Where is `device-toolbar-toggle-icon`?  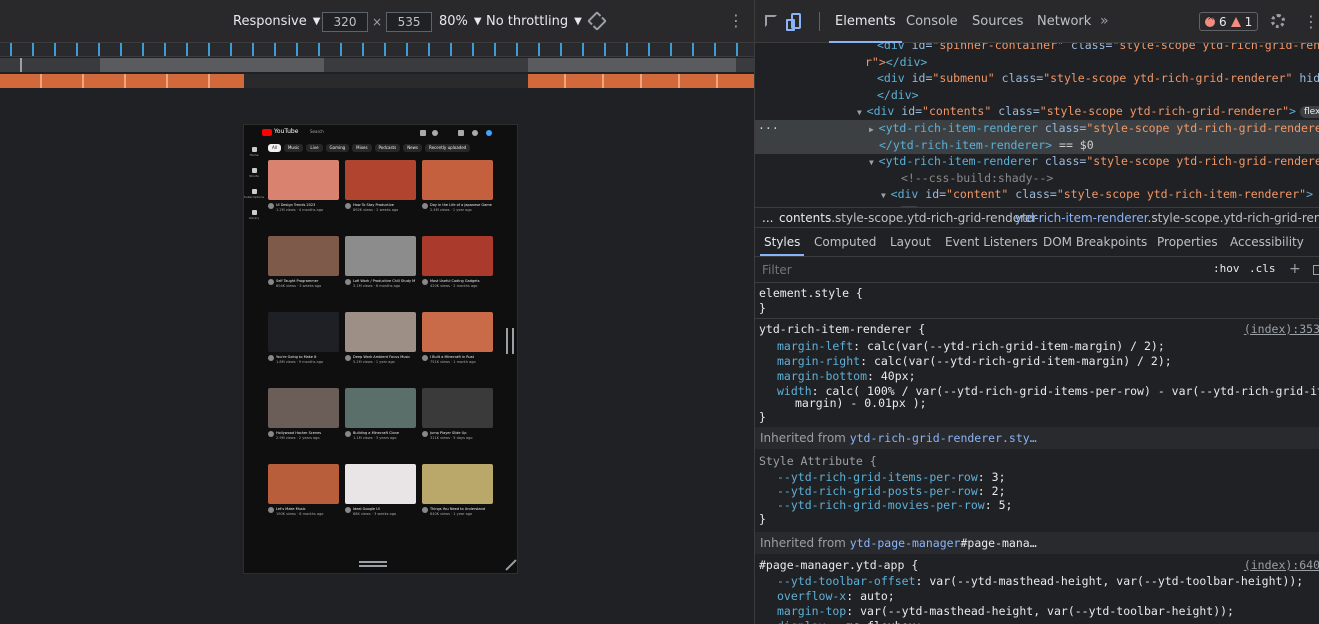
device-toolbar-toggle-icon is located at coordinates (793, 22).